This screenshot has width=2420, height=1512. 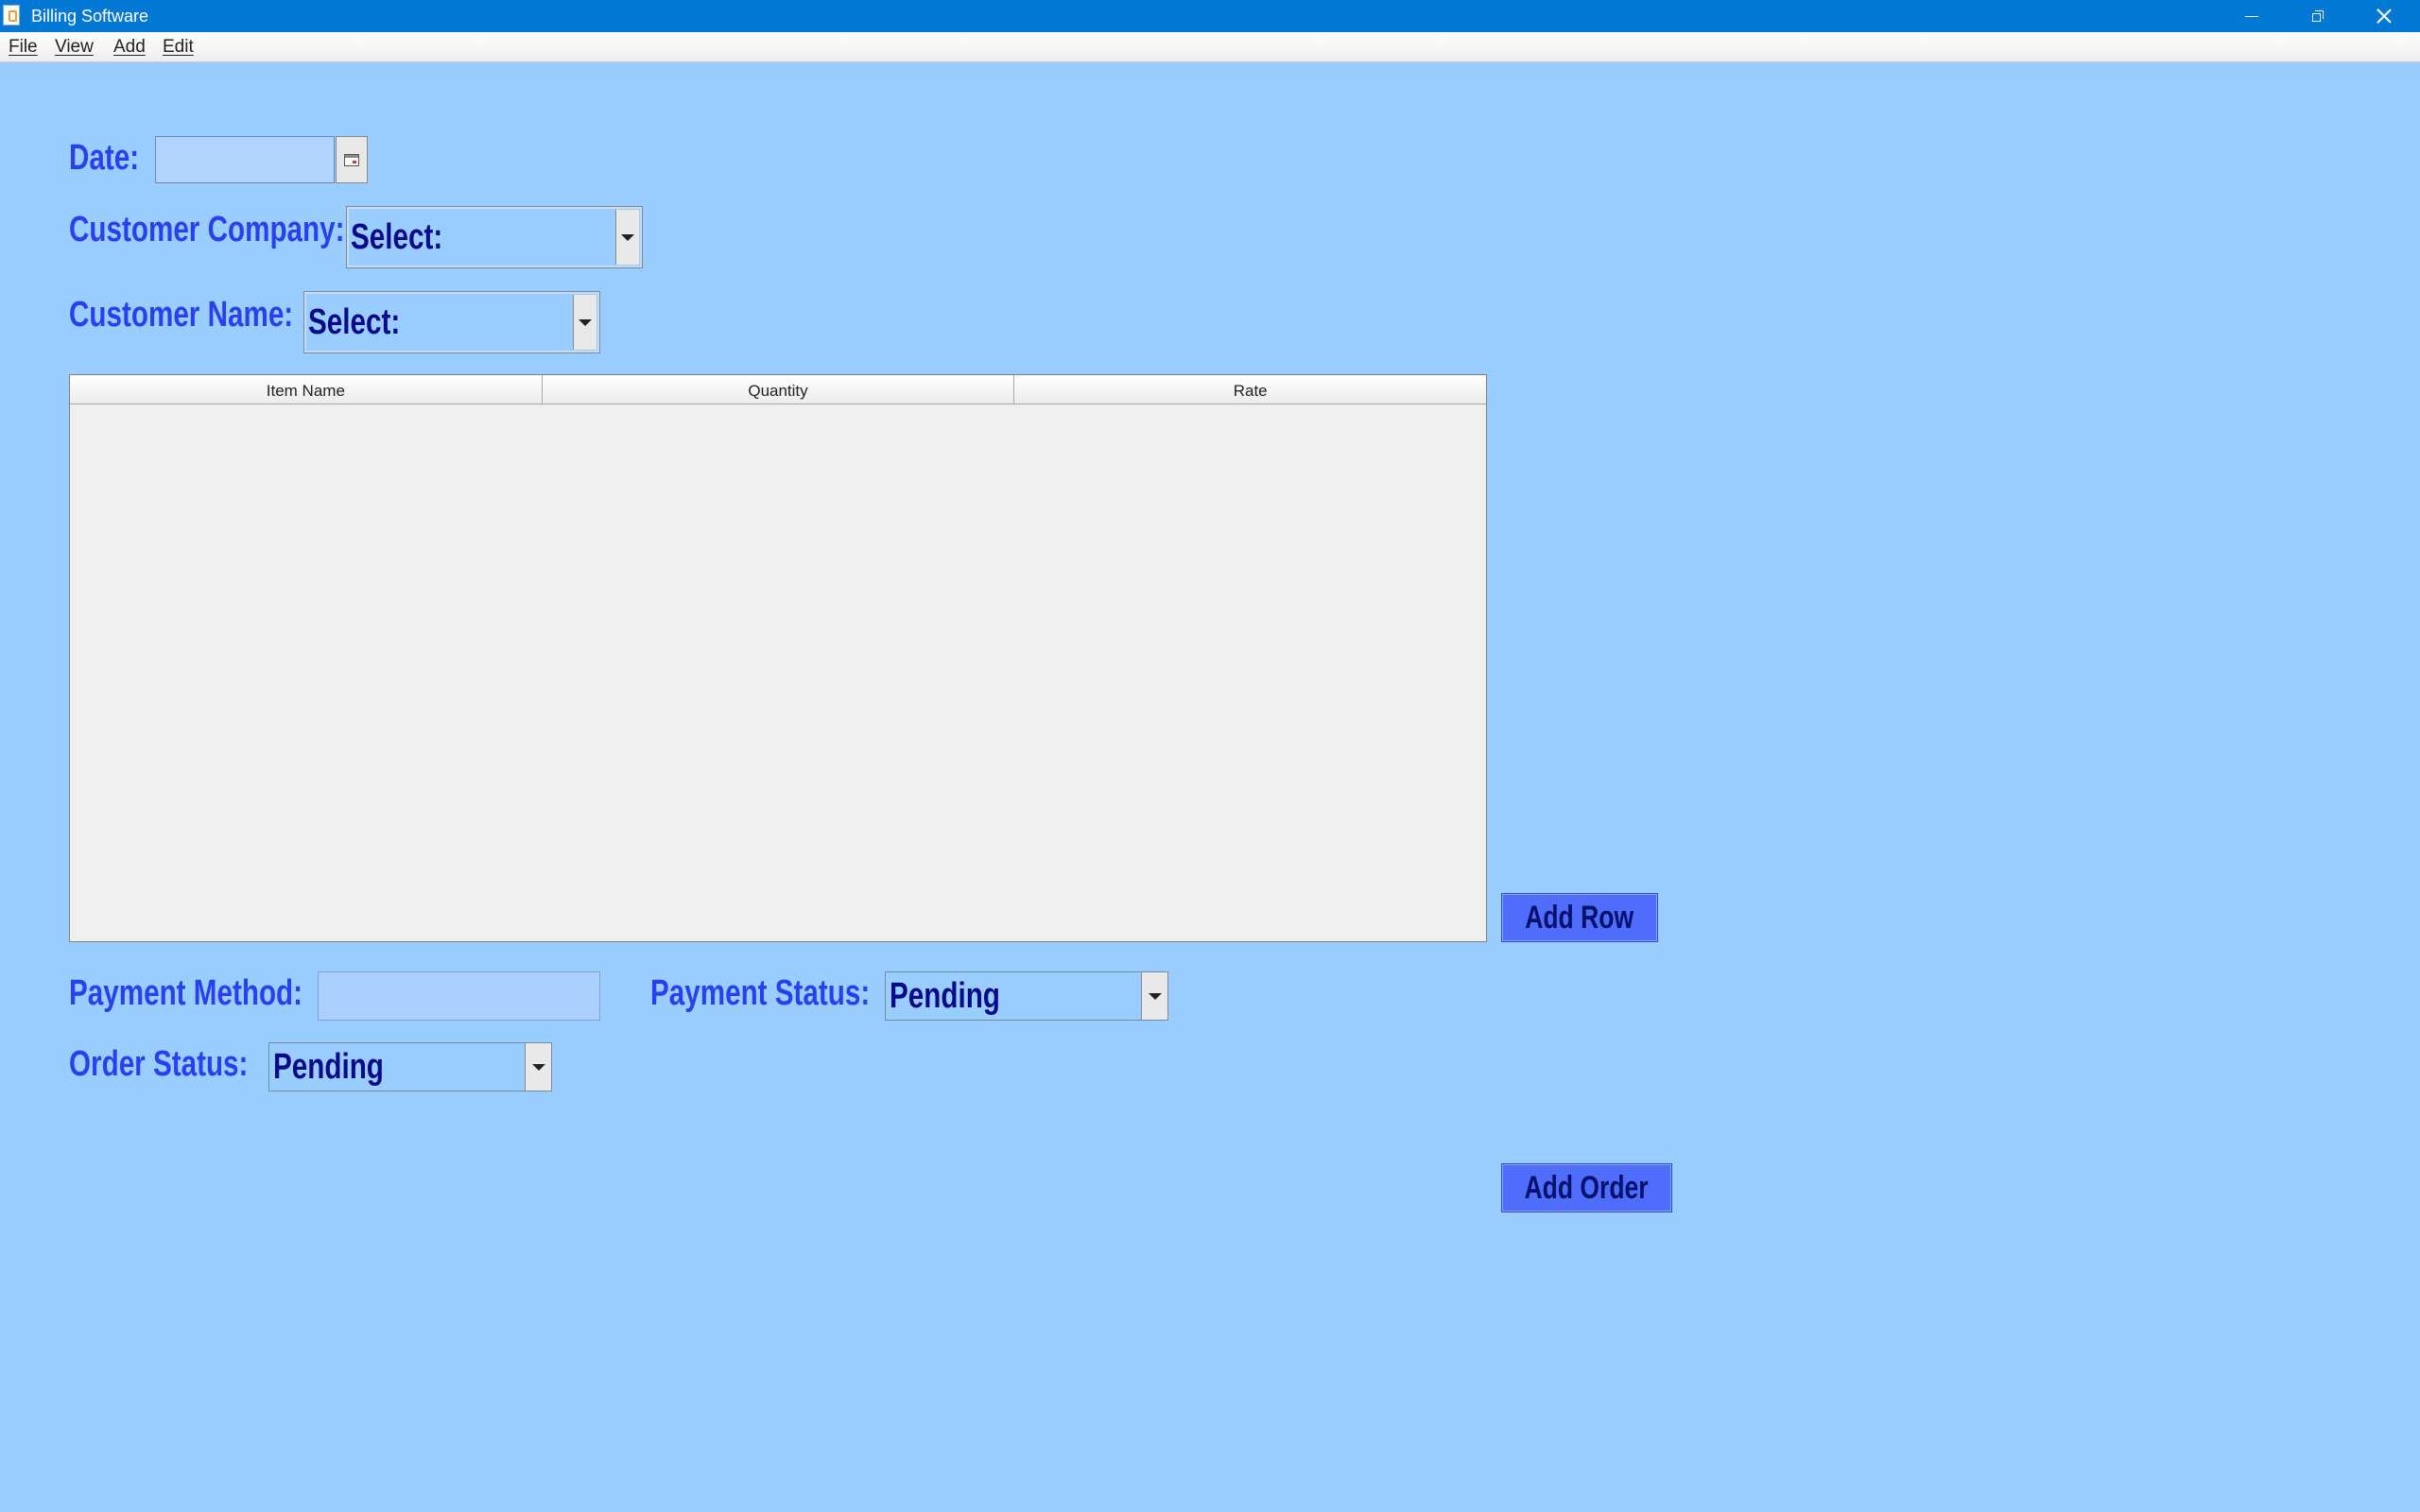 What do you see at coordinates (186, 993) in the screenshot?
I see `payment-method-label: Payment Method:` at bounding box center [186, 993].